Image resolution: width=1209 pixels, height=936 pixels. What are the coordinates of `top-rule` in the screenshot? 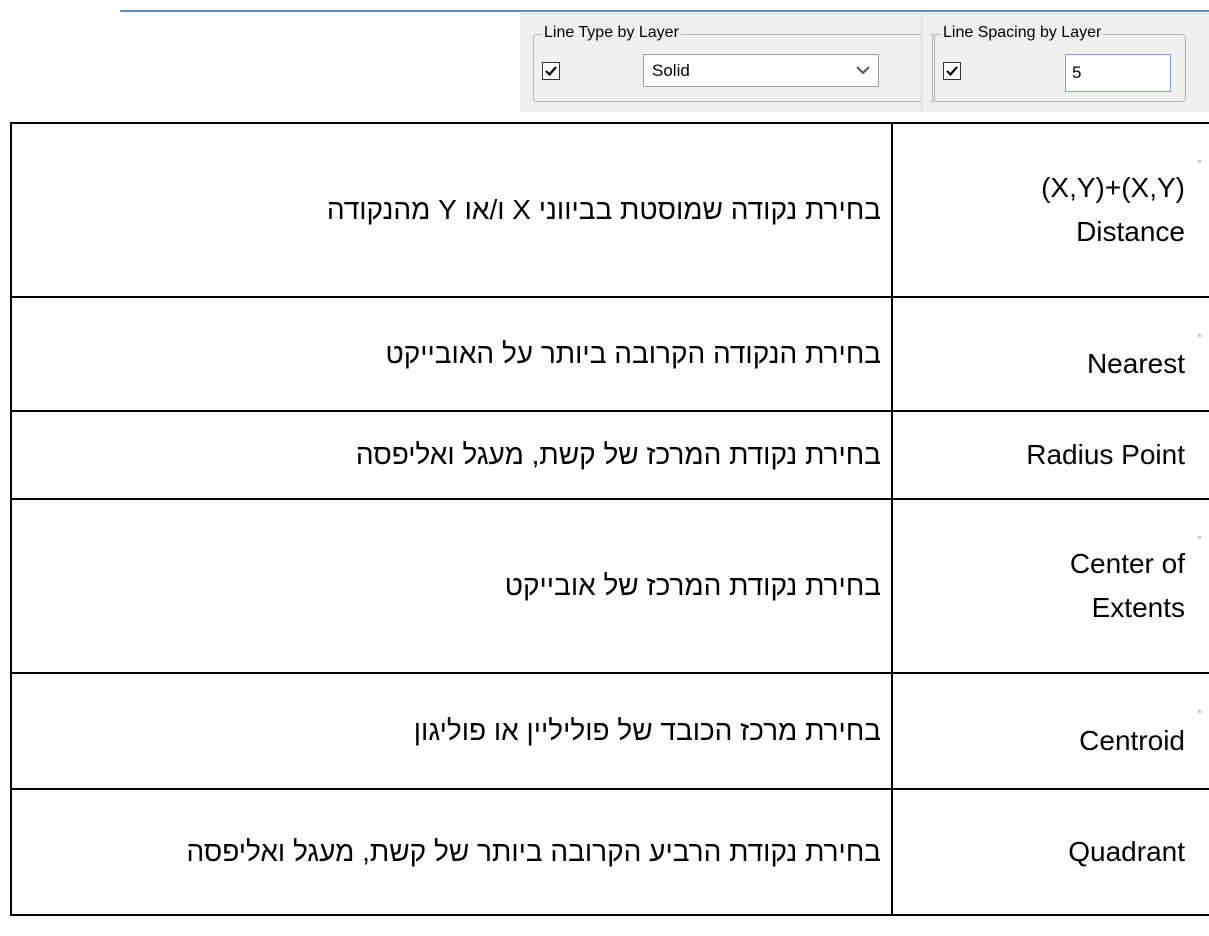 It's located at (664, 11).